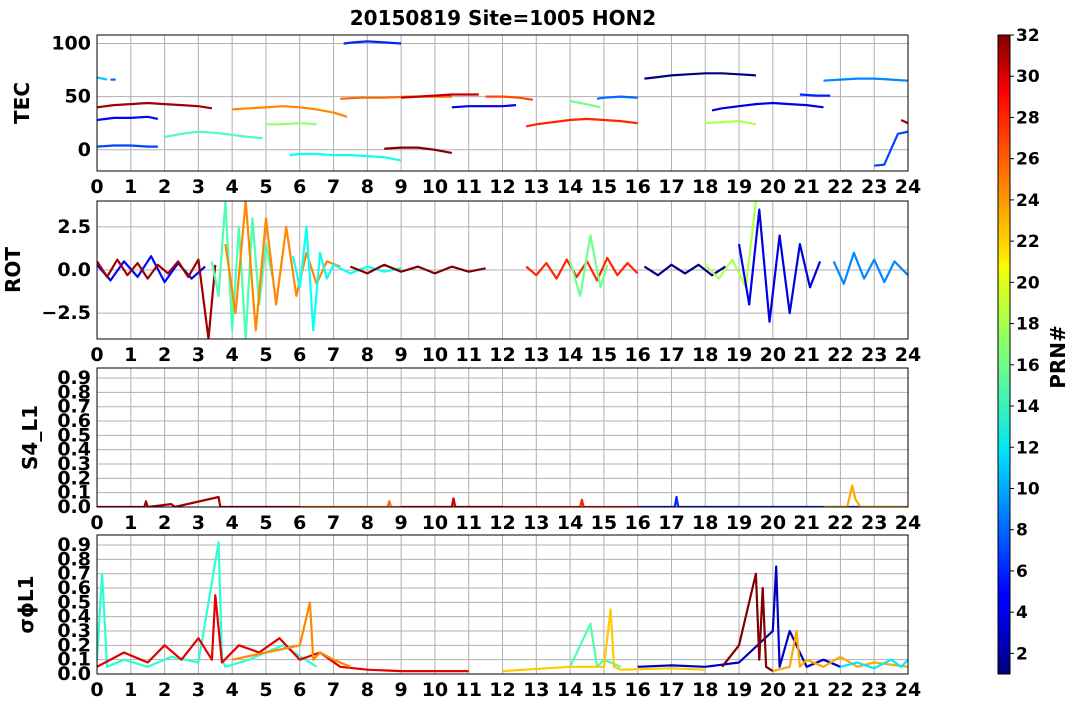 This screenshot has height=709, width=1077. Describe the element at coordinates (1033, 350) in the screenshot. I see `prn-colorbar: 2468101214161820222426283032 PRN#` at that location.